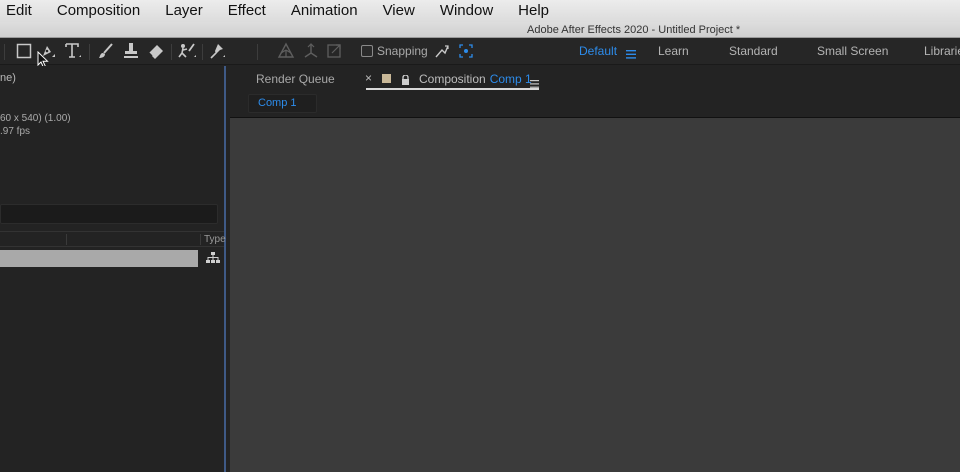  I want to click on project-list-item-selected, so click(99, 258).